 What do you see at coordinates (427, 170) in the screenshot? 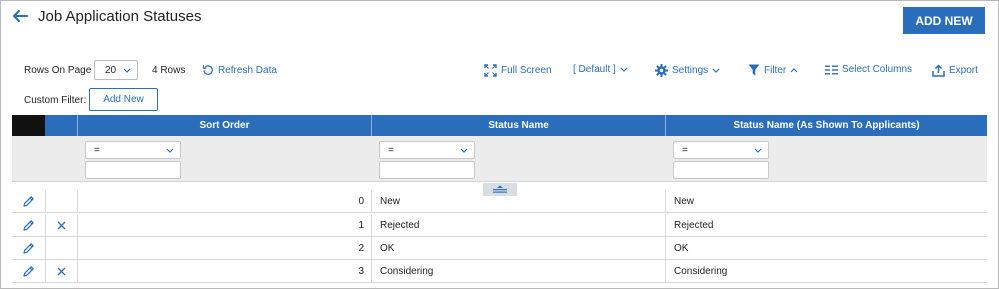
I see `filter-input-status-name` at bounding box center [427, 170].